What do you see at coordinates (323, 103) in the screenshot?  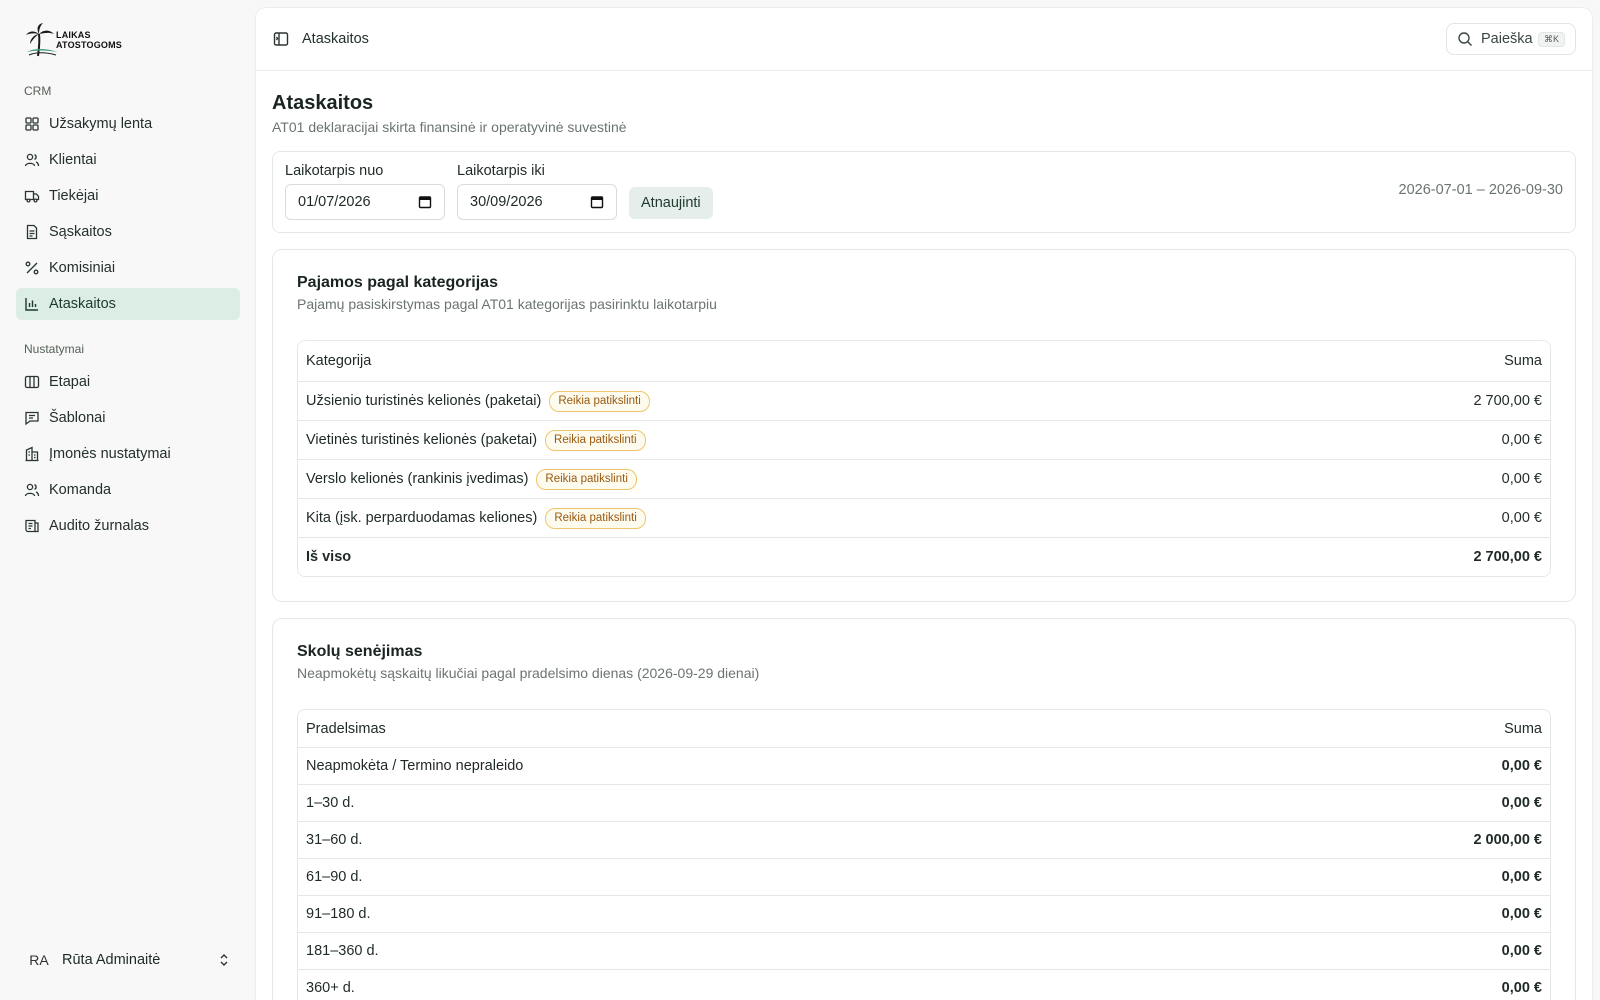 I see `page-title: Ataskaitos` at bounding box center [323, 103].